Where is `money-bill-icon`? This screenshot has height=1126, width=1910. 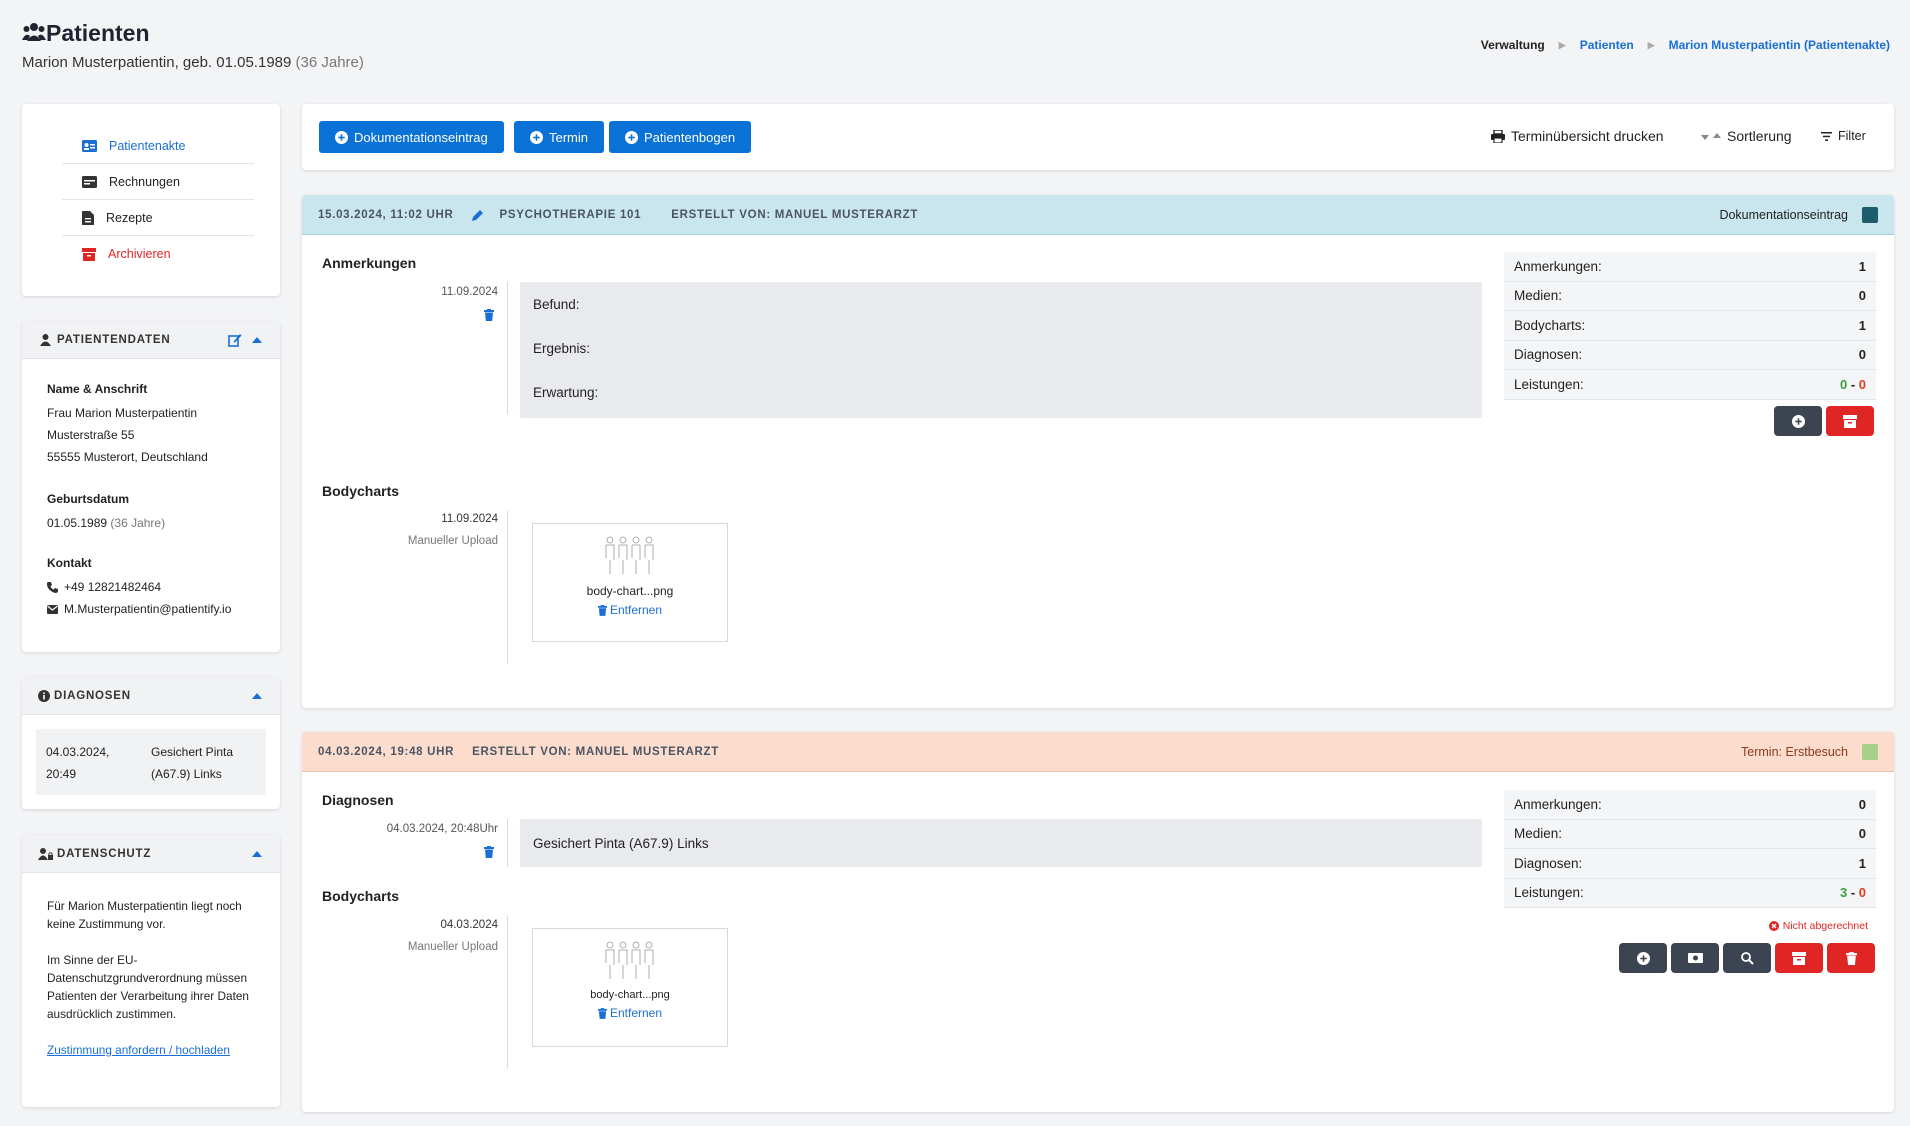
money-bill-icon is located at coordinates (1695, 958).